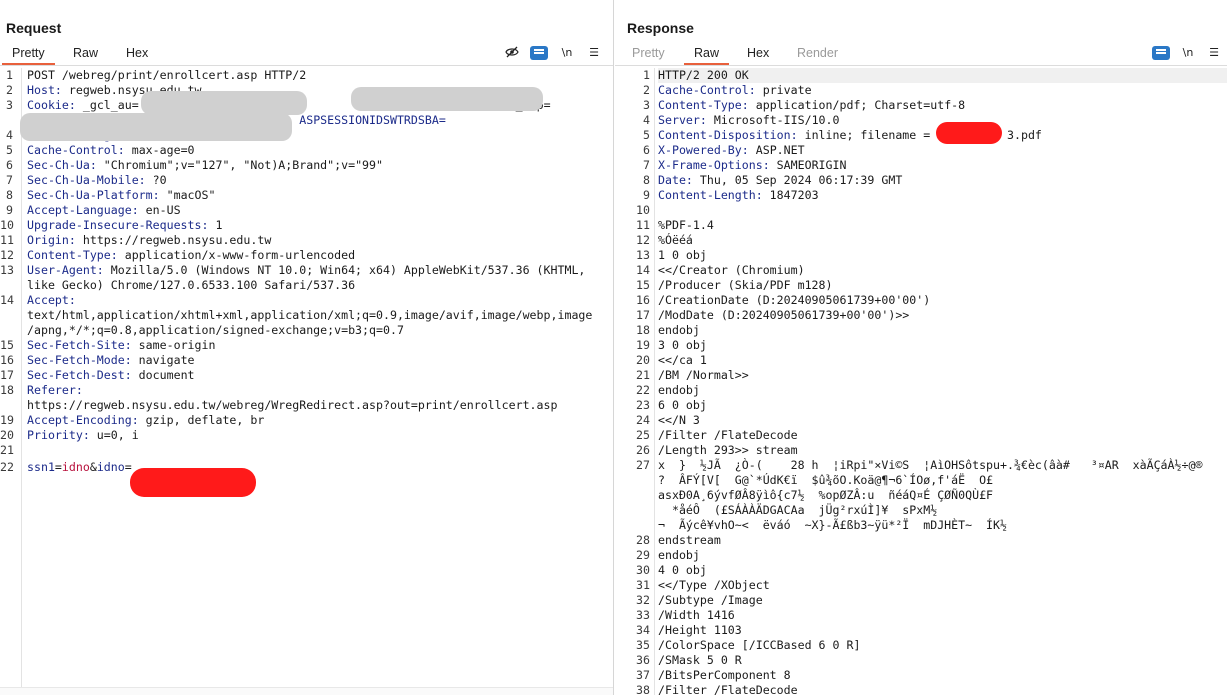 The image size is (1227, 695). Describe the element at coordinates (731, 270) in the screenshot. I see `header-value: <</Creator (Chromium)` at that location.